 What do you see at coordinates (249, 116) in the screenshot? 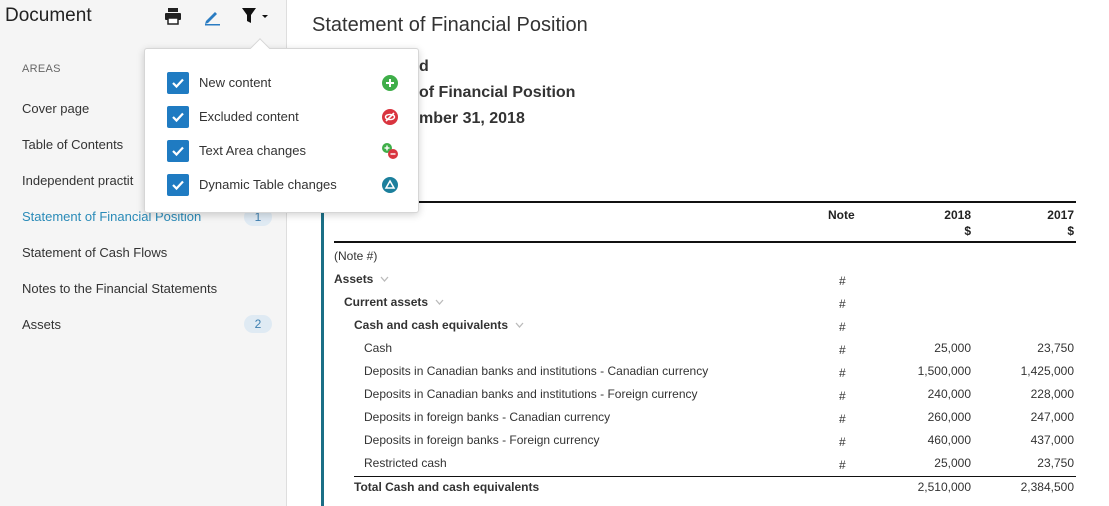
I see `filter-option-label: Excluded content` at bounding box center [249, 116].